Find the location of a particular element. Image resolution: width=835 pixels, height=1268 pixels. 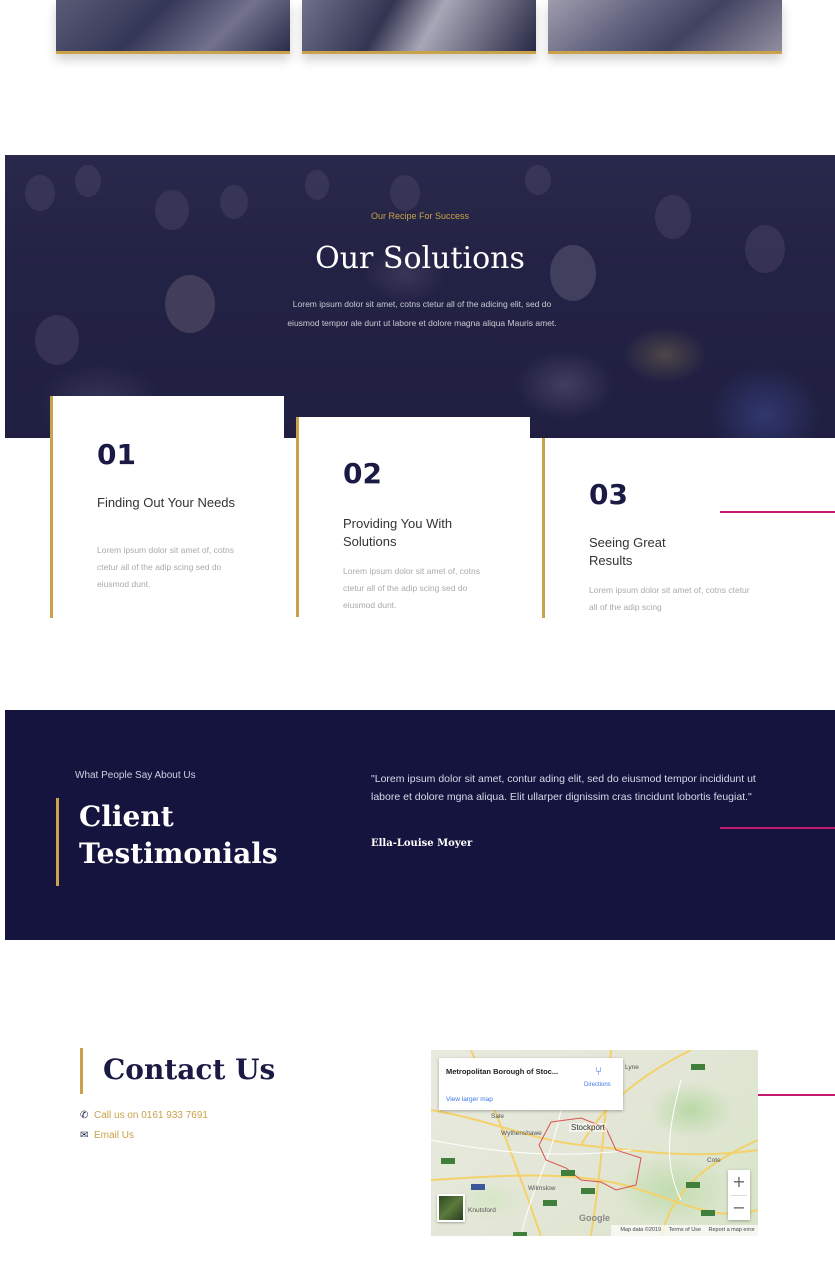

solution-number: 02 is located at coordinates (362, 473).